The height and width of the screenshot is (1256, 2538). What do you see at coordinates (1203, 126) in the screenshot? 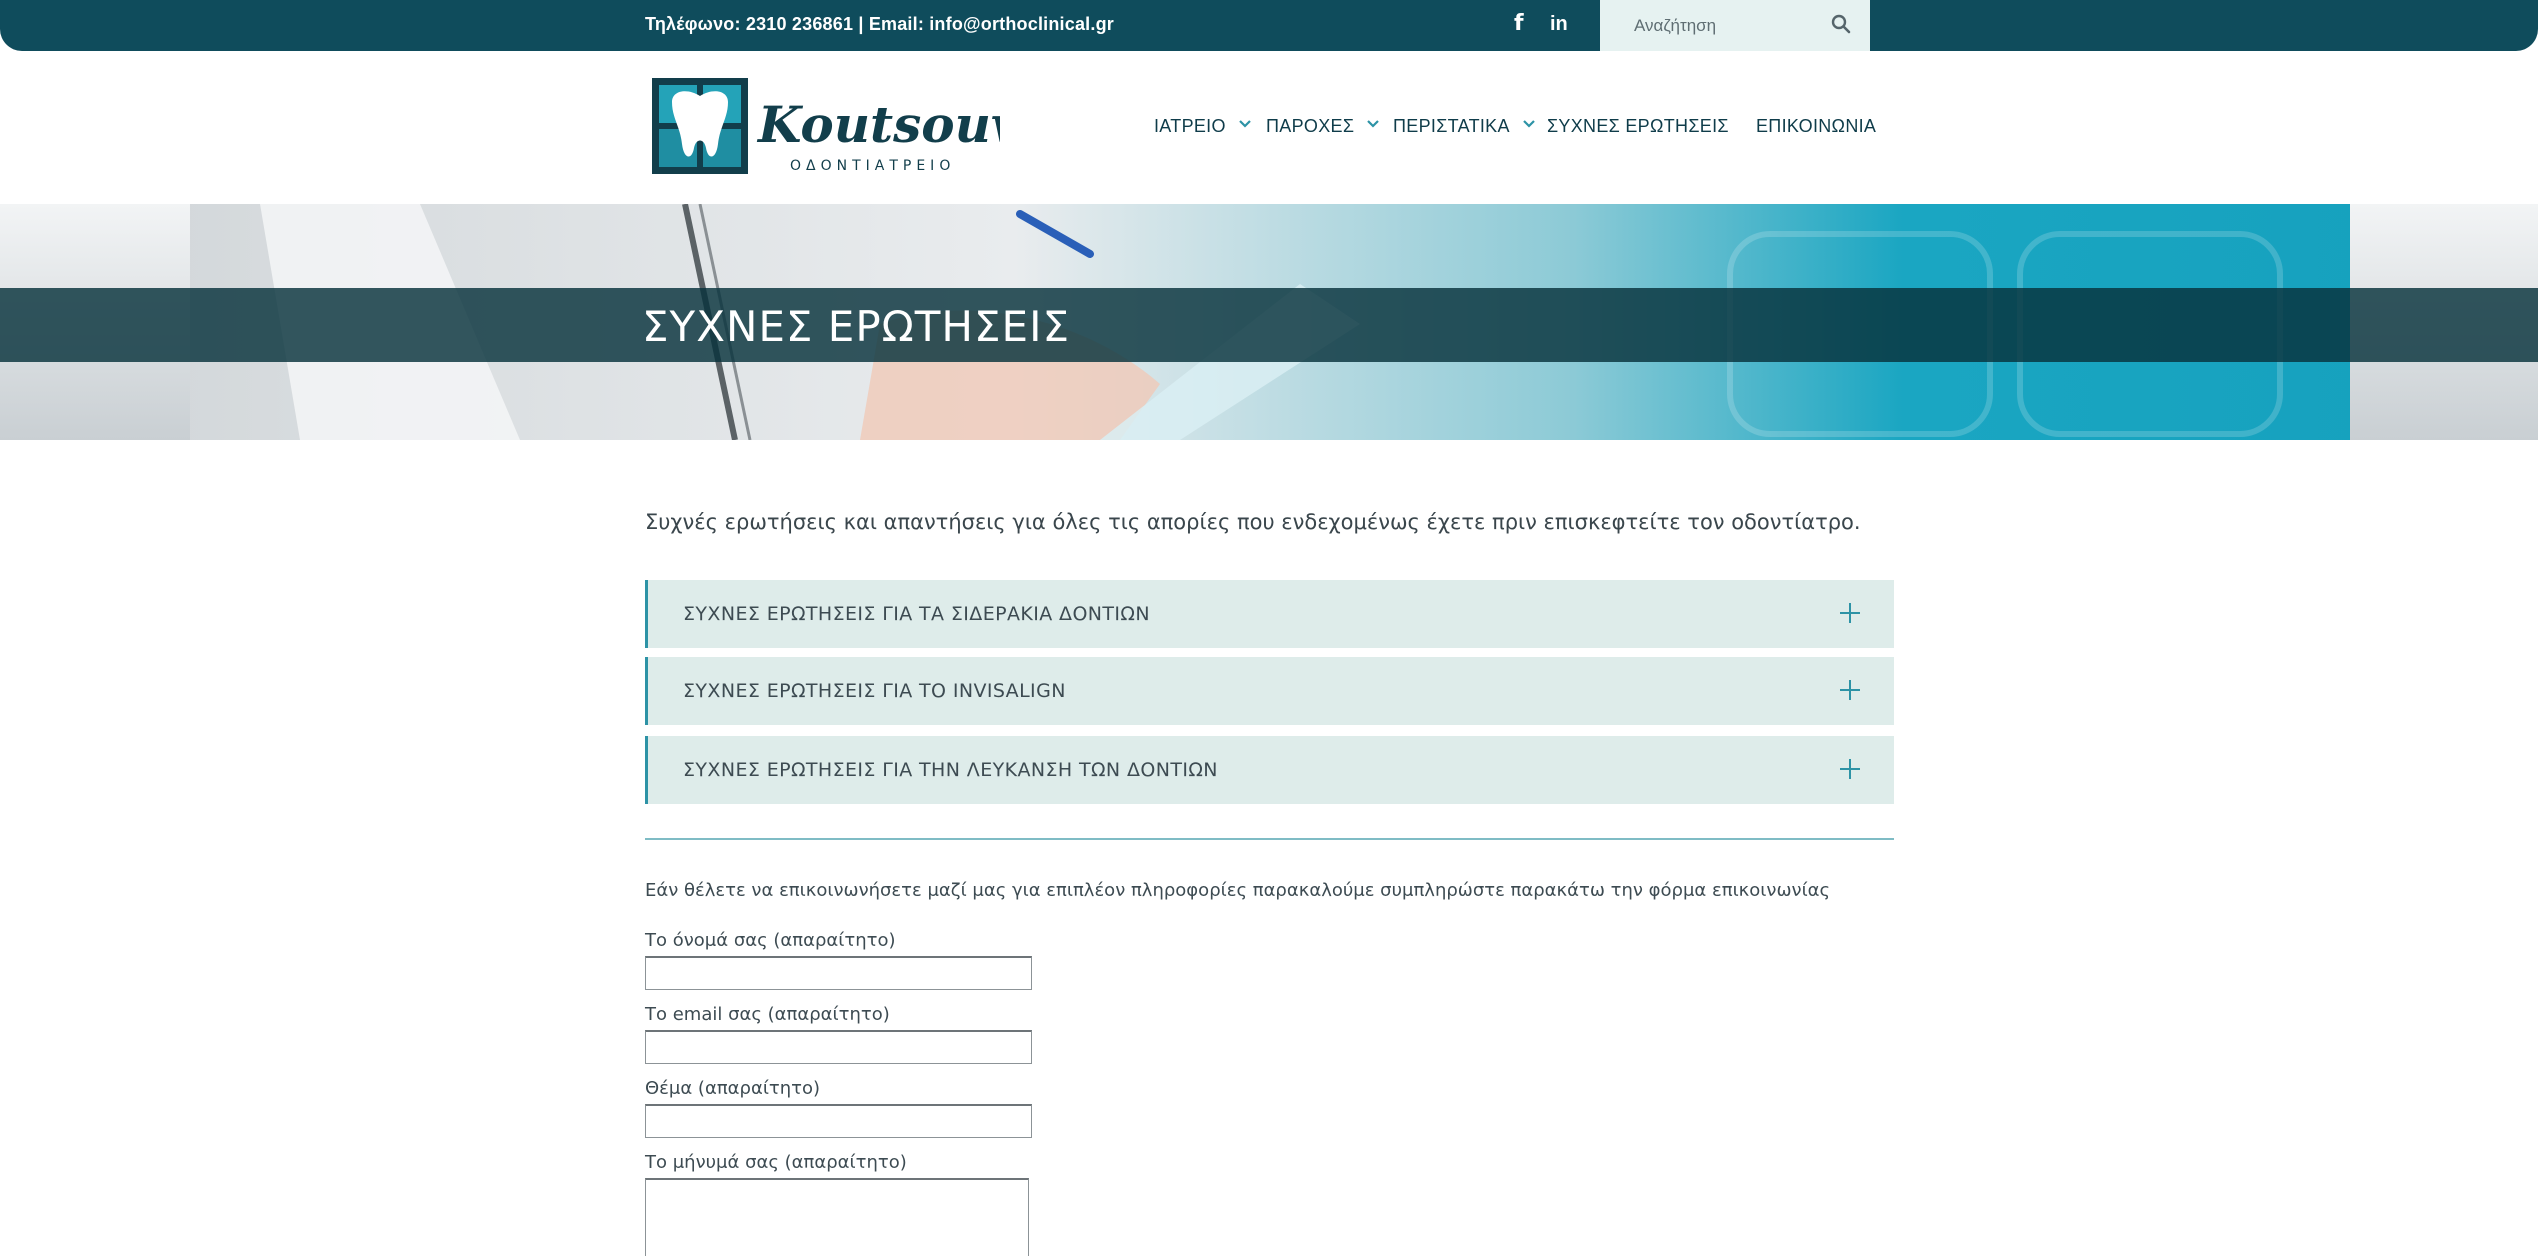
I see `nav-item-iatreio: ΙΑΤΡΕΙΟ` at bounding box center [1203, 126].